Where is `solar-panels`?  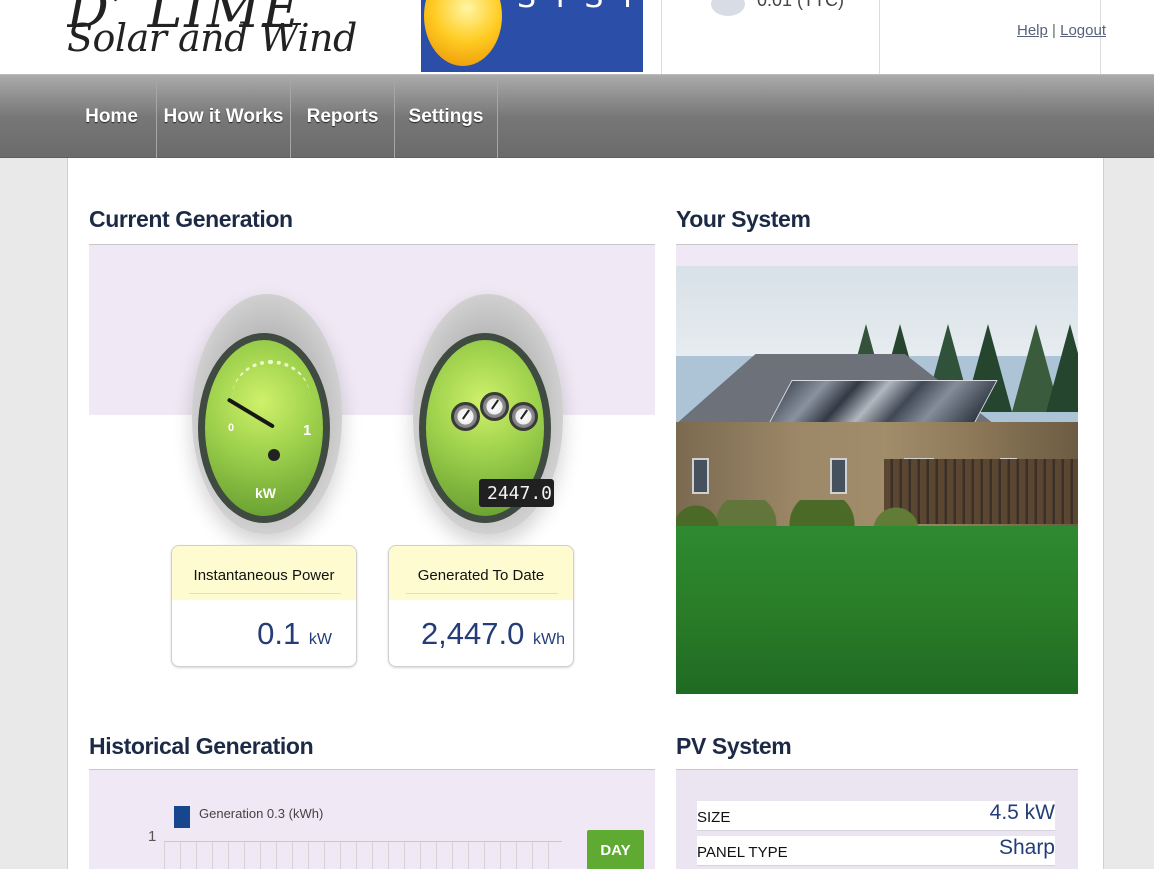 solar-panels is located at coordinates (883, 402).